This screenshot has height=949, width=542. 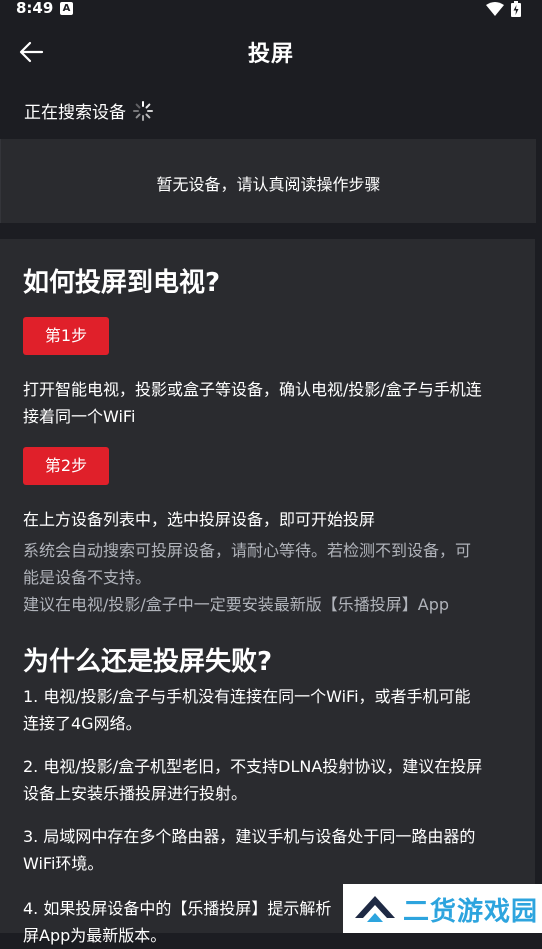 I want to click on step2-badge: 第2步, so click(x=66, y=466).